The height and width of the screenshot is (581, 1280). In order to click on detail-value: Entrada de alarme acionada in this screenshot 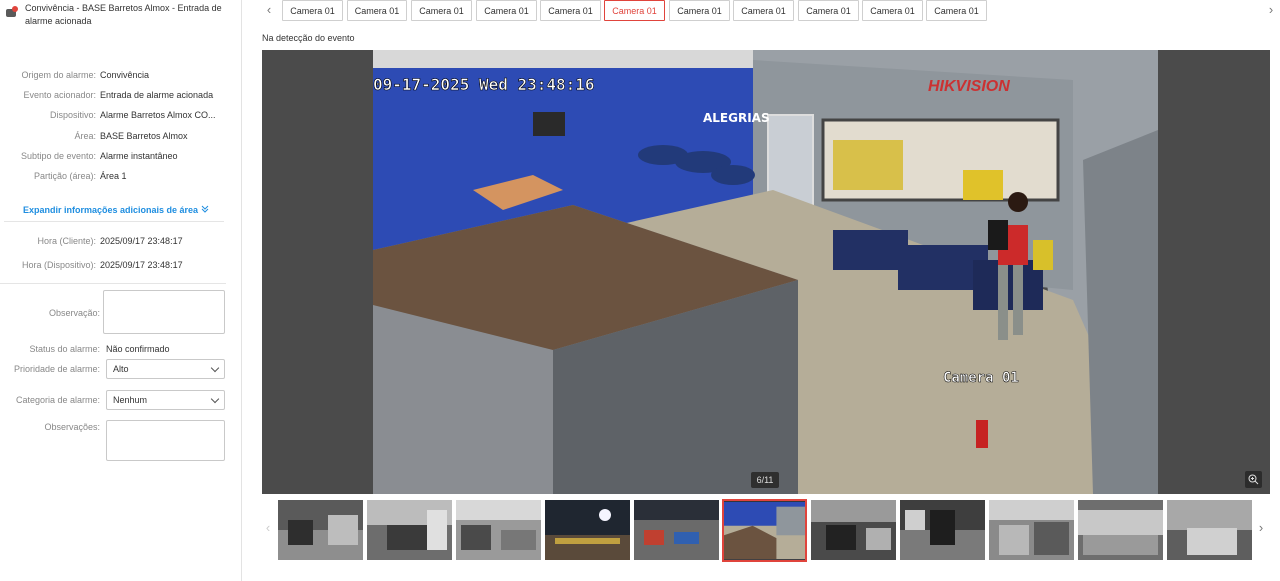, I will do `click(157, 95)`.